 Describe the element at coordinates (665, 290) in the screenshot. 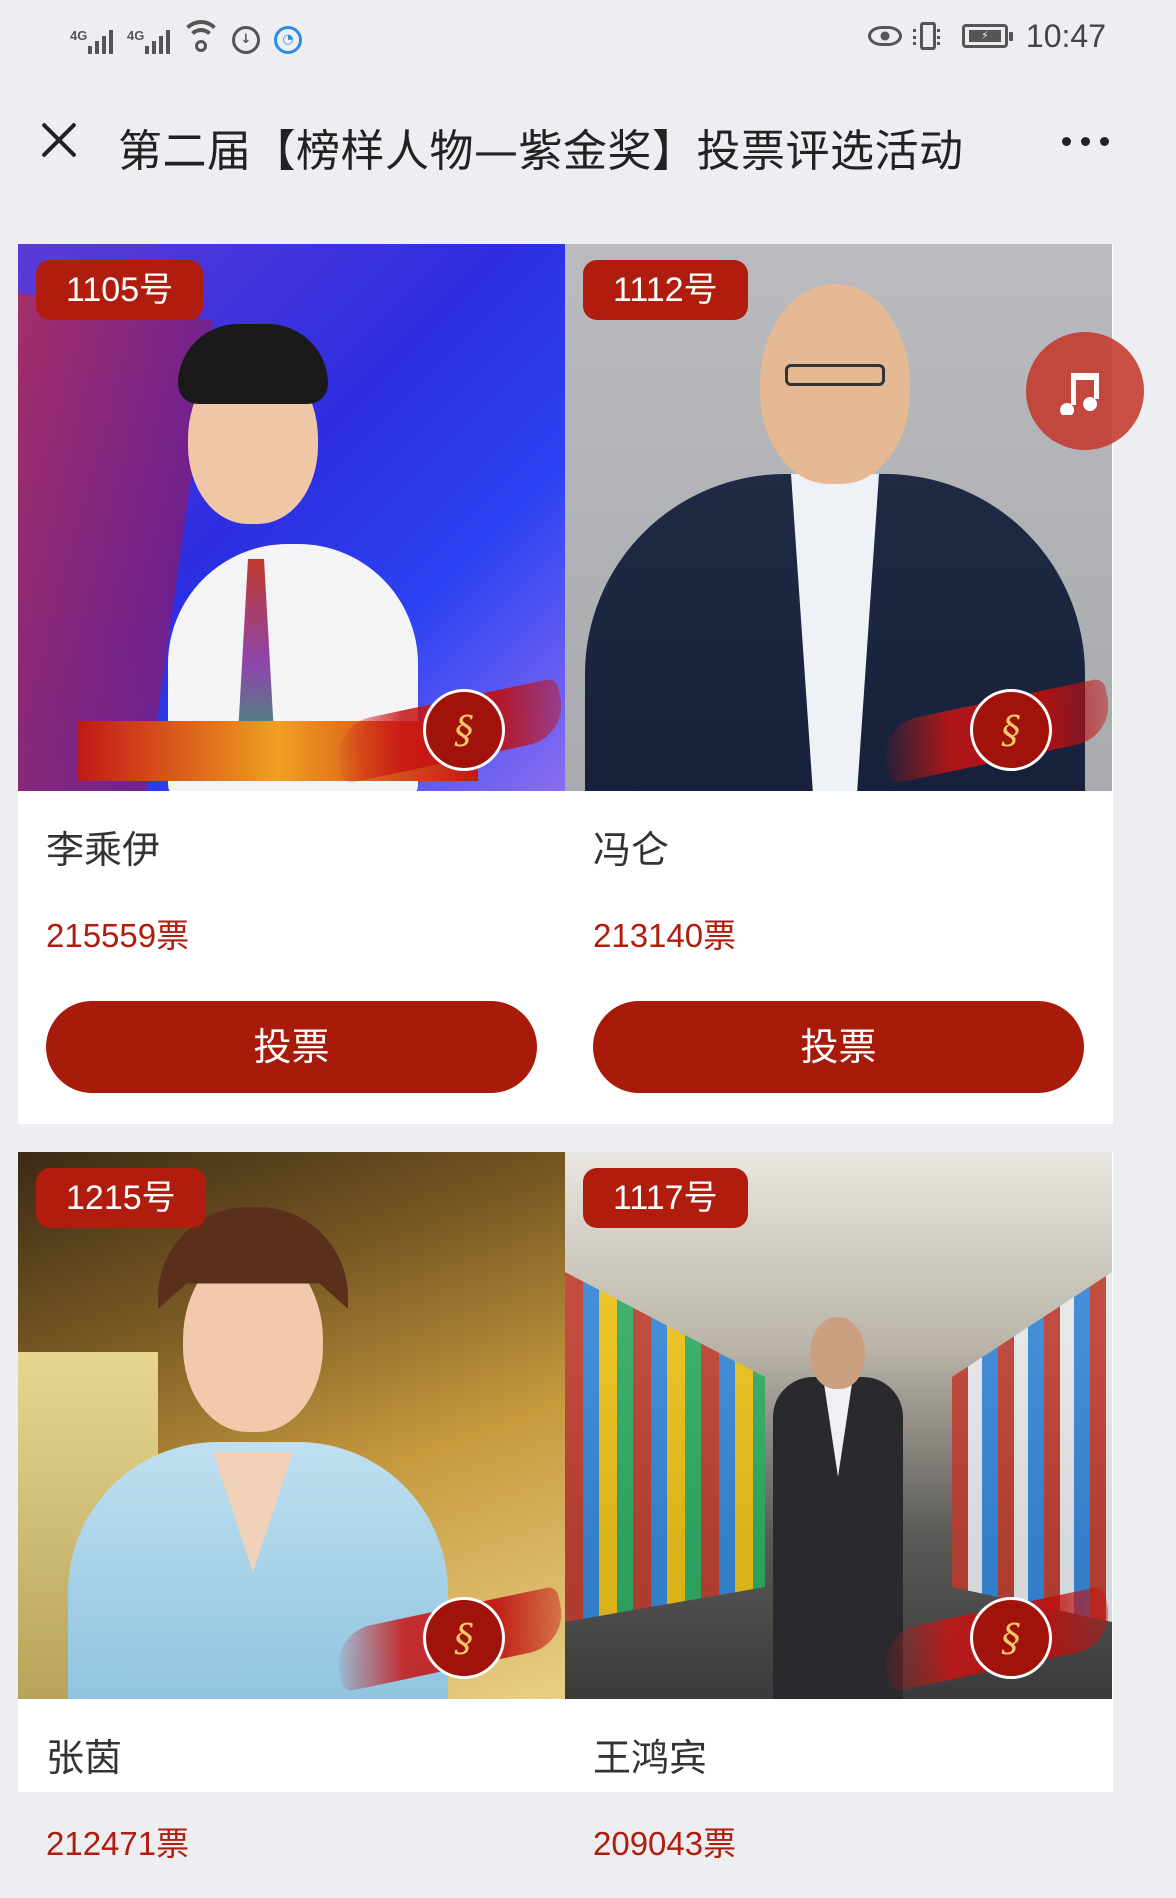

I see `candidate-number: 1112号` at that location.